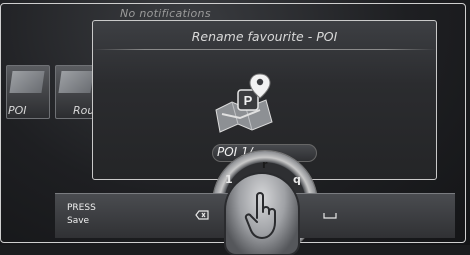 The height and width of the screenshot is (255, 470). I want to click on space-icon, so click(330, 216).